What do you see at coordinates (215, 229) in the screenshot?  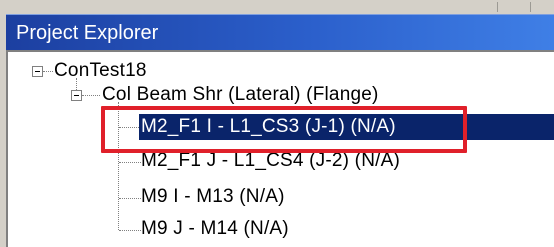 I see `tree-item-m9-j: M9 J - M14 (N/A)` at bounding box center [215, 229].